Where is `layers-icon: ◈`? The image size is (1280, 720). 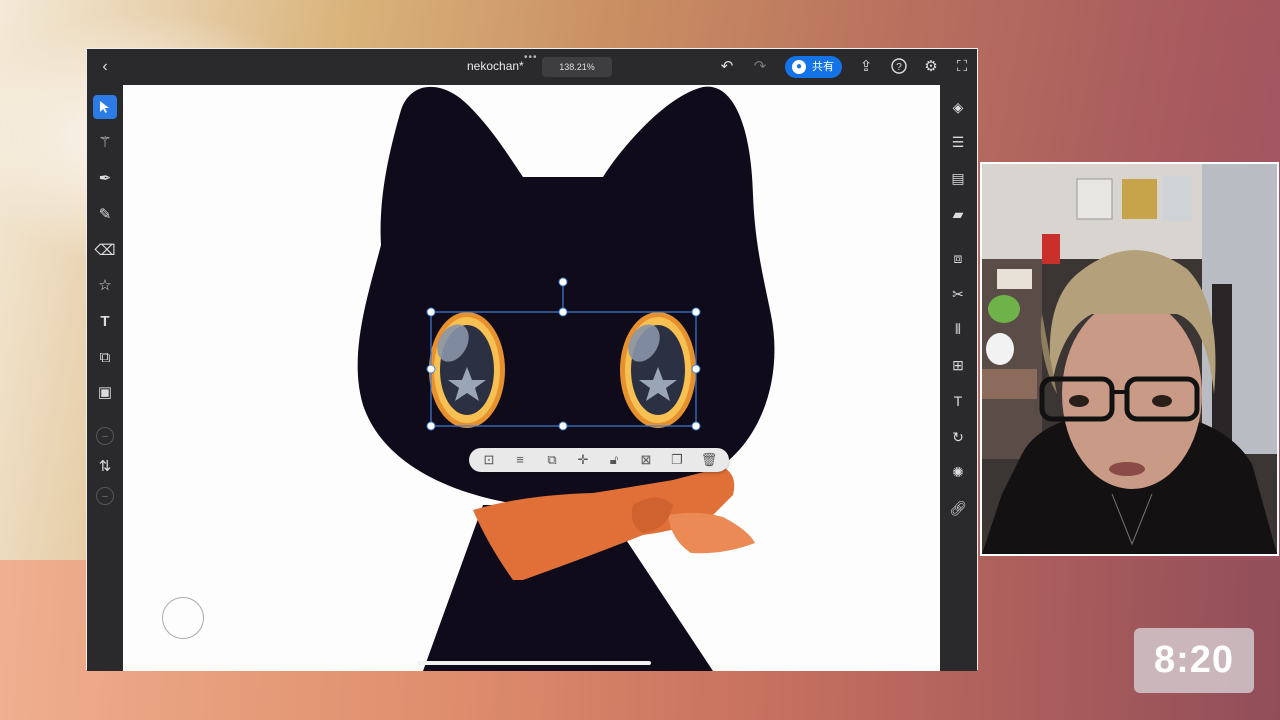 layers-icon: ◈ is located at coordinates (958, 107).